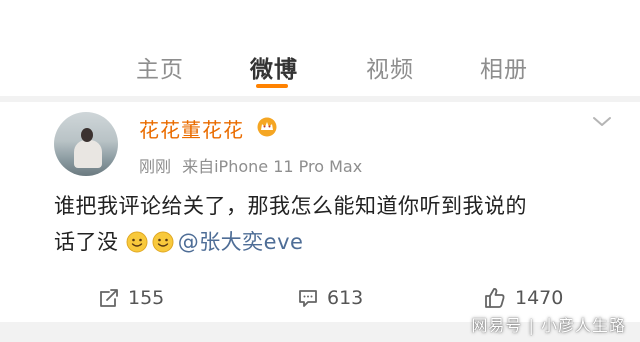 The width and height of the screenshot is (640, 342). What do you see at coordinates (495, 298) in the screenshot?
I see `thumbs-up-icon` at bounding box center [495, 298].